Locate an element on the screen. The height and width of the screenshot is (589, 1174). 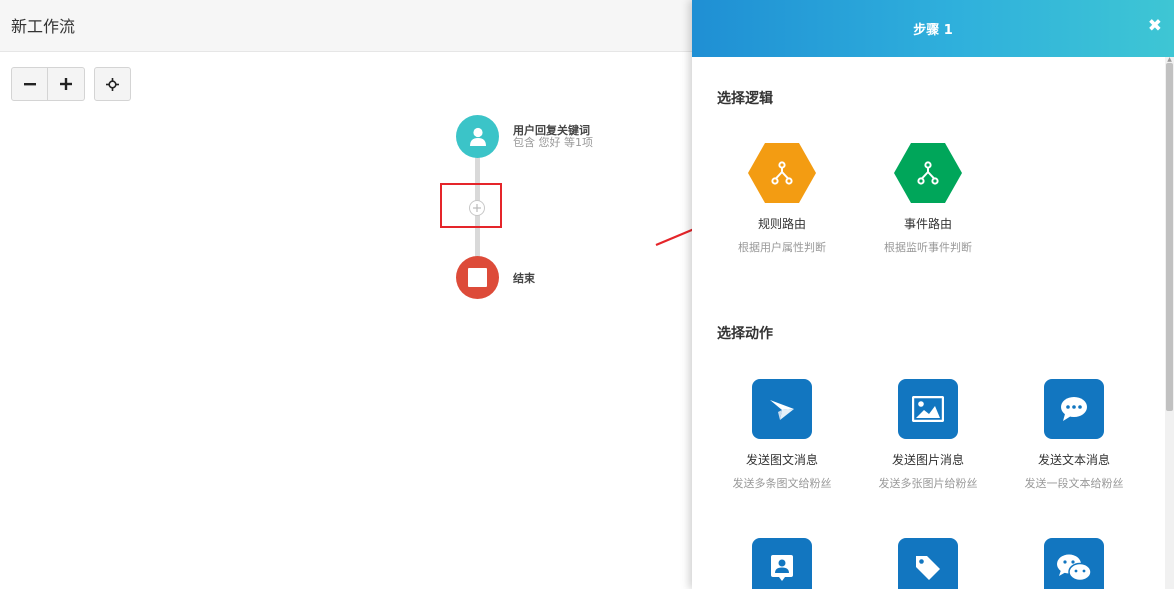
card-label: 发送图片消息 is located at coordinates (927, 460).